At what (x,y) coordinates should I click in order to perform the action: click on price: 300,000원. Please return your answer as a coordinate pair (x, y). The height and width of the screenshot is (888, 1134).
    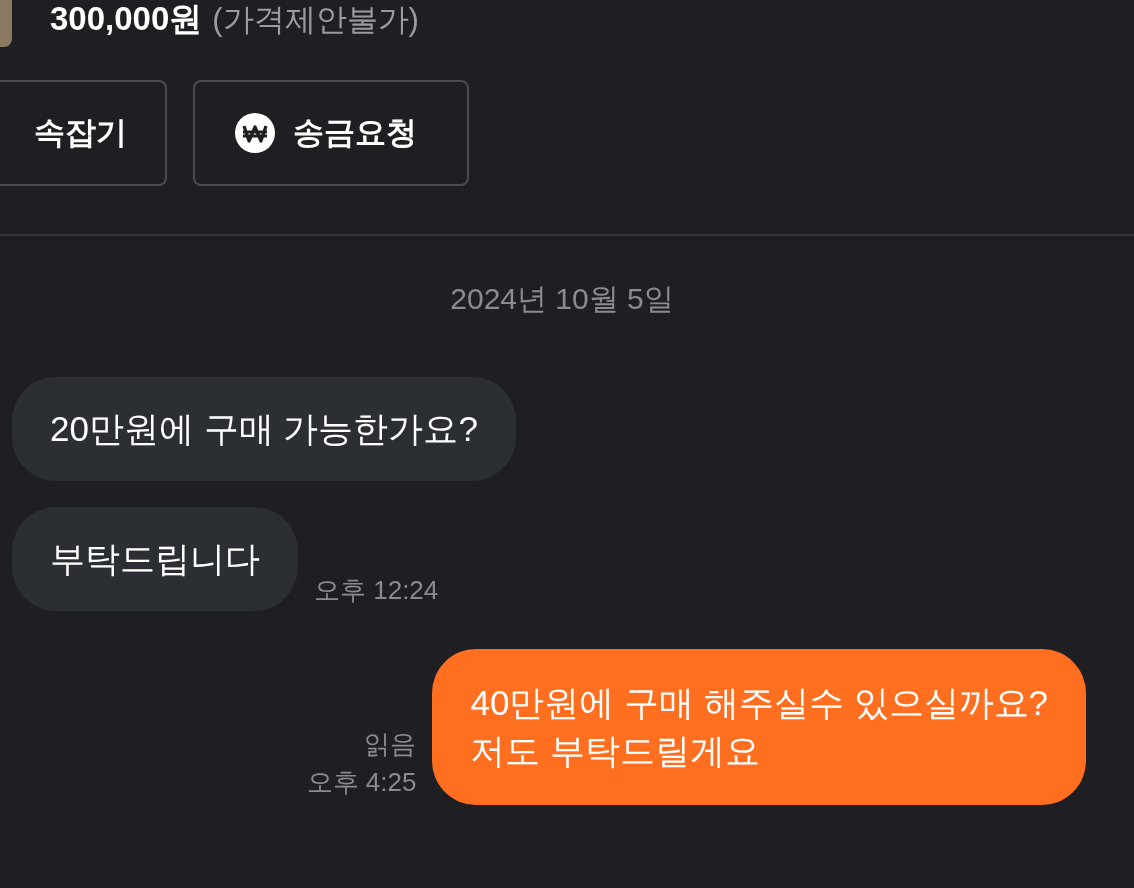
    Looking at the image, I should click on (126, 20).